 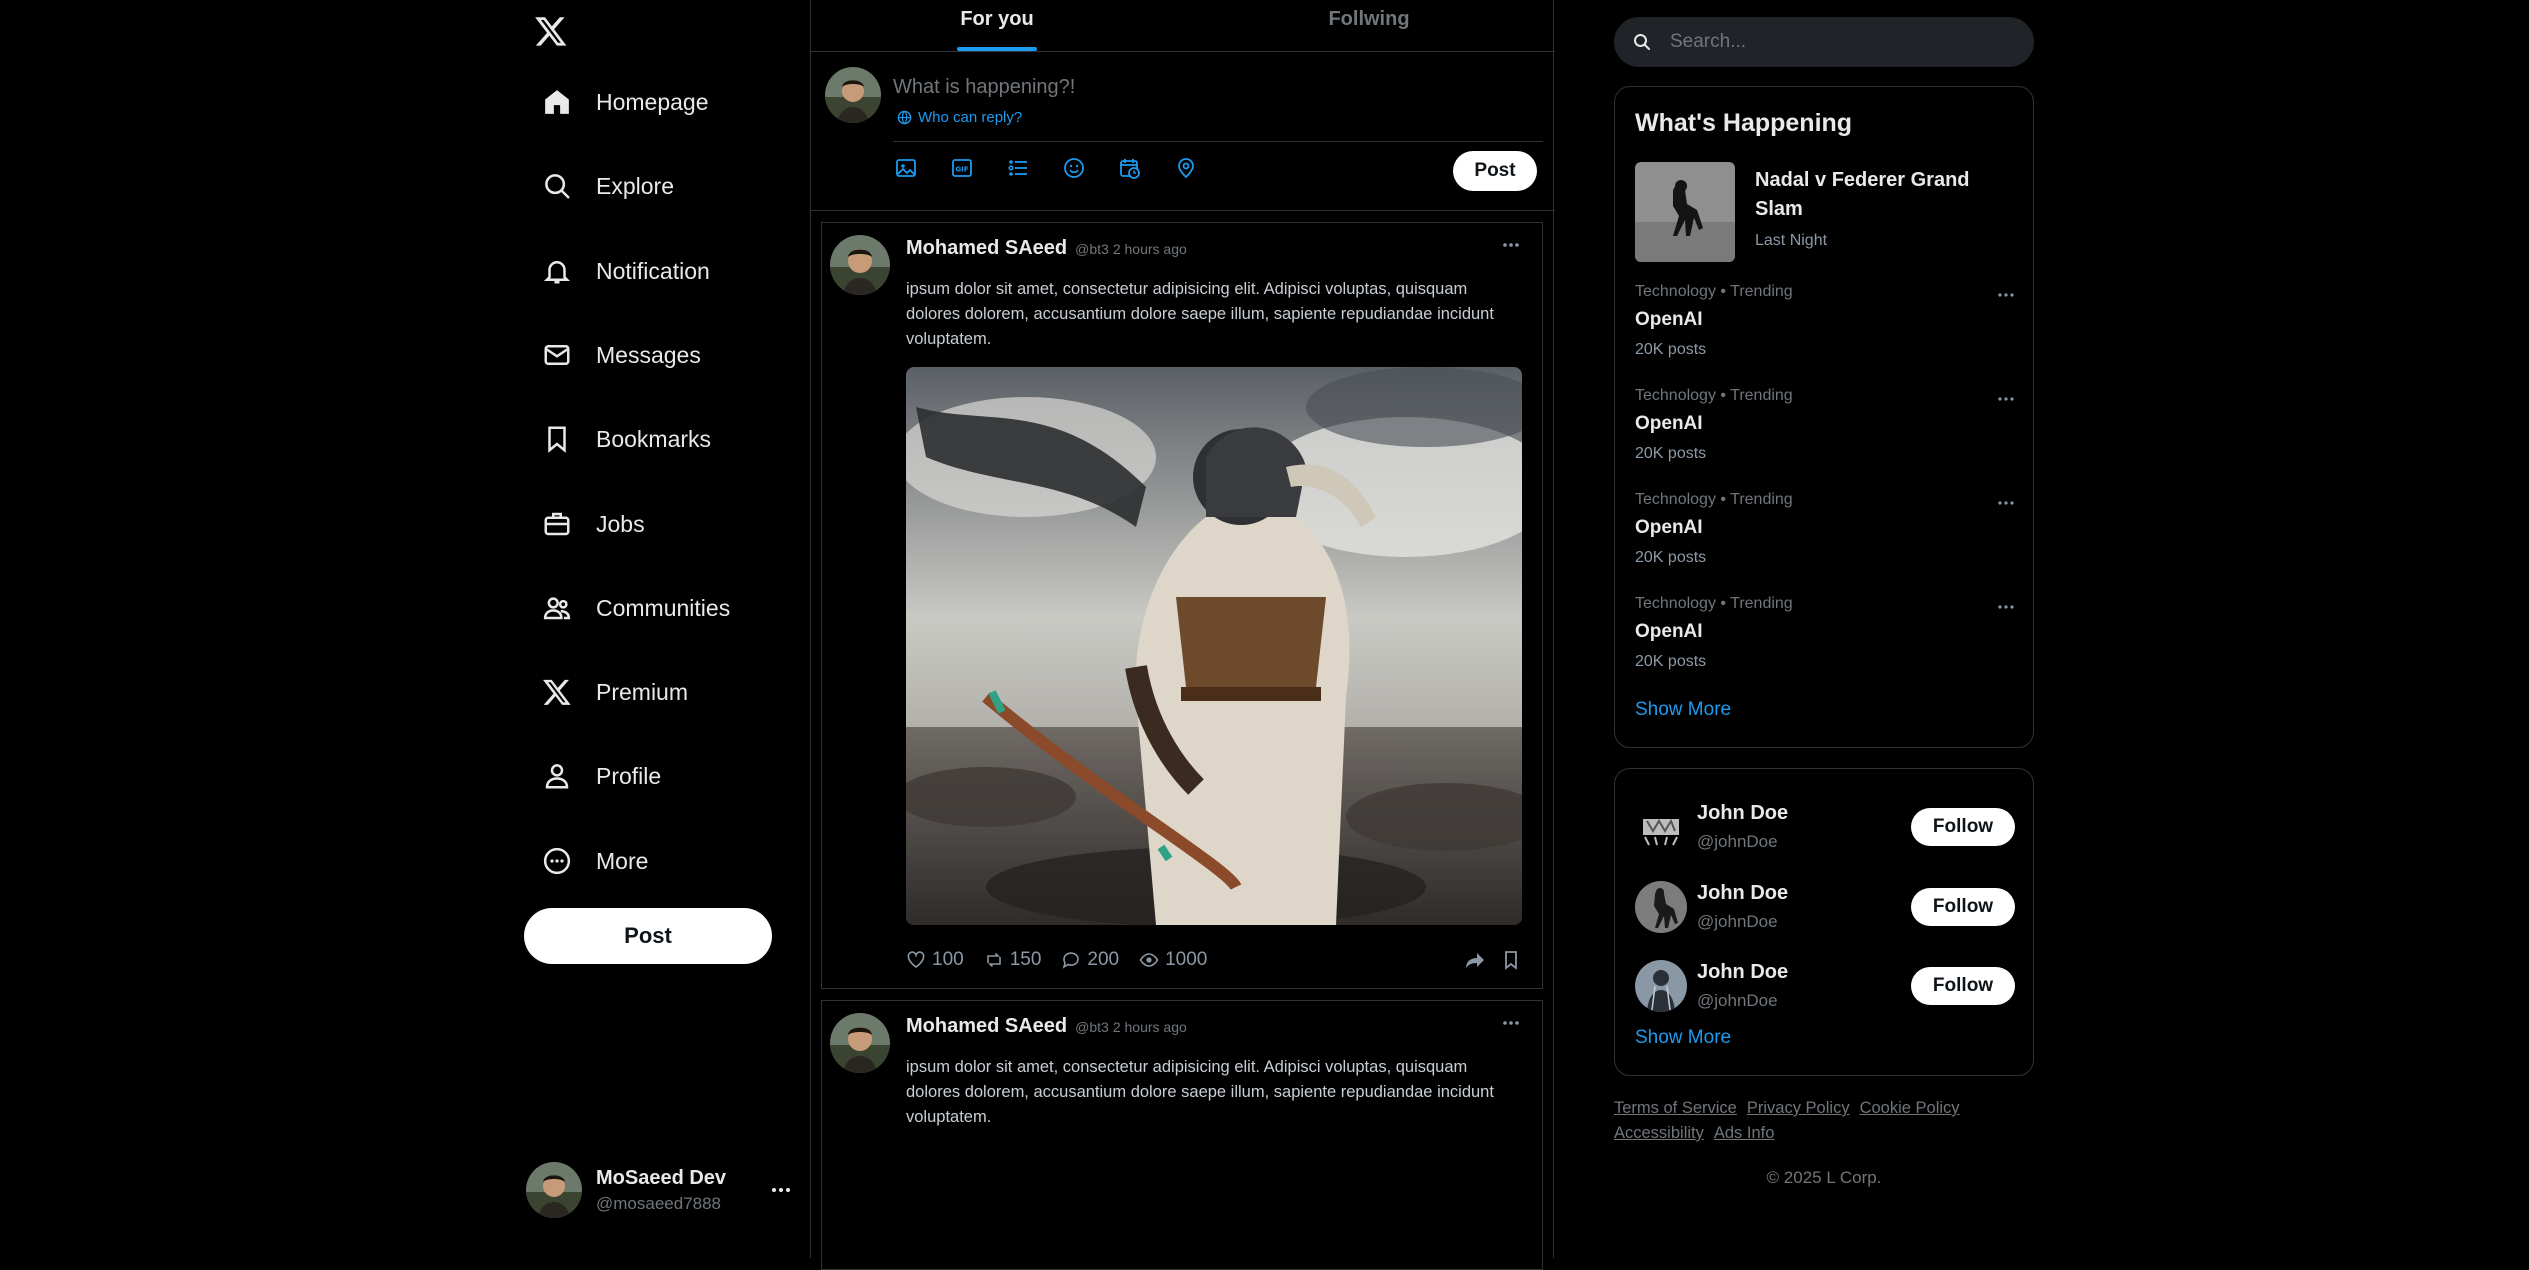 I want to click on poll-icon, so click(x=1018, y=168).